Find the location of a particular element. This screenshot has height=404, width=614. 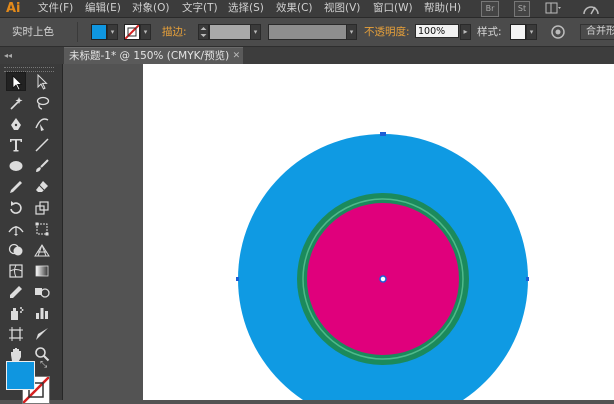

slice-tool-icon is located at coordinates (42, 333).